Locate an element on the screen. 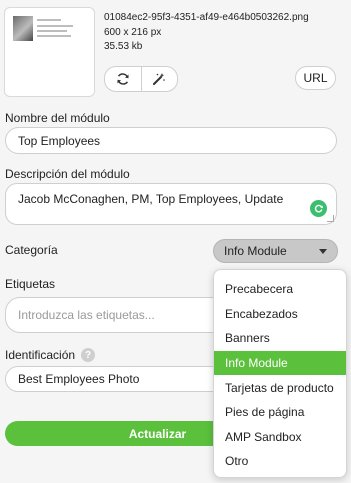 The width and height of the screenshot is (351, 483). image-tool-group is located at coordinates (141, 79).